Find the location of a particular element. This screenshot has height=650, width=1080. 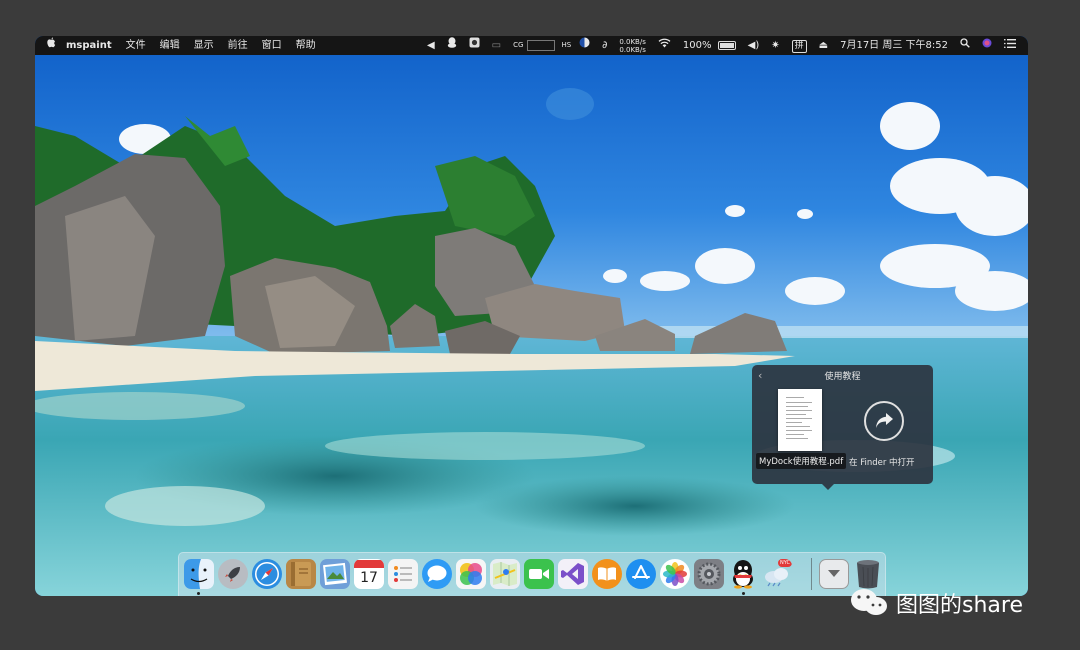

colorwheel-icon is located at coordinates (471, 574).